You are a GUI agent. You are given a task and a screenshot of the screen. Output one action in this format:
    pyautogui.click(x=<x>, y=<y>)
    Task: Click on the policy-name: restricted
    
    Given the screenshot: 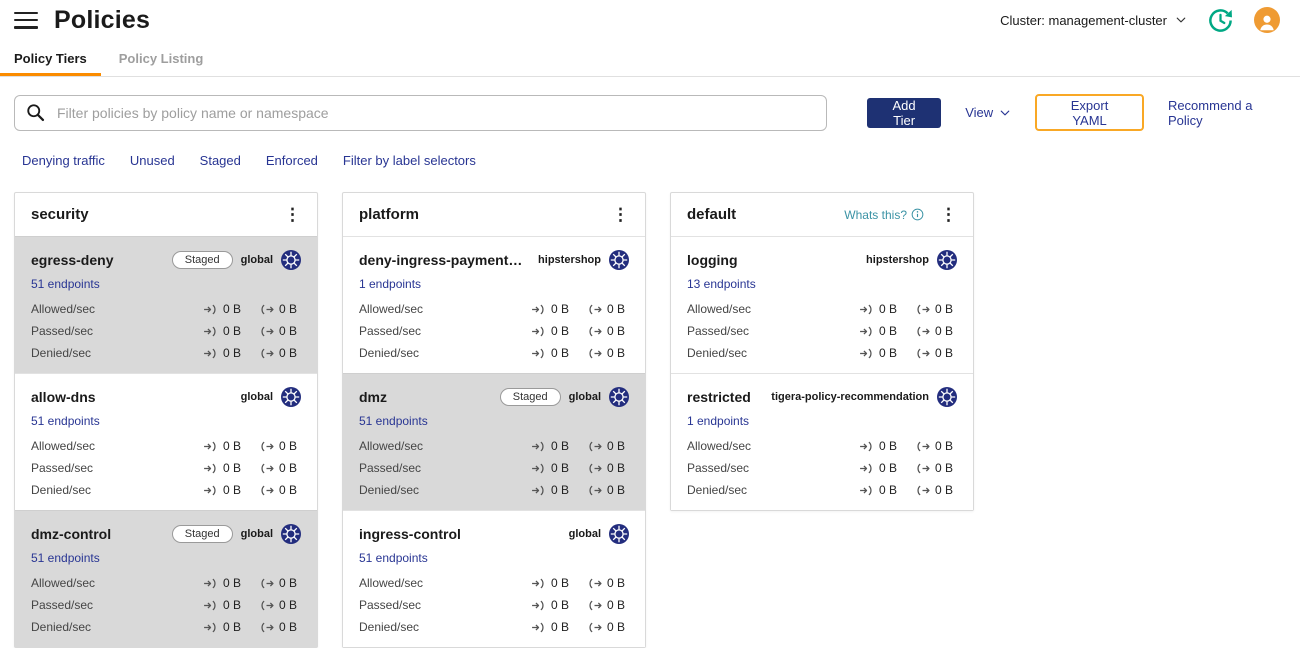 What is the action you would take?
    pyautogui.click(x=725, y=397)
    